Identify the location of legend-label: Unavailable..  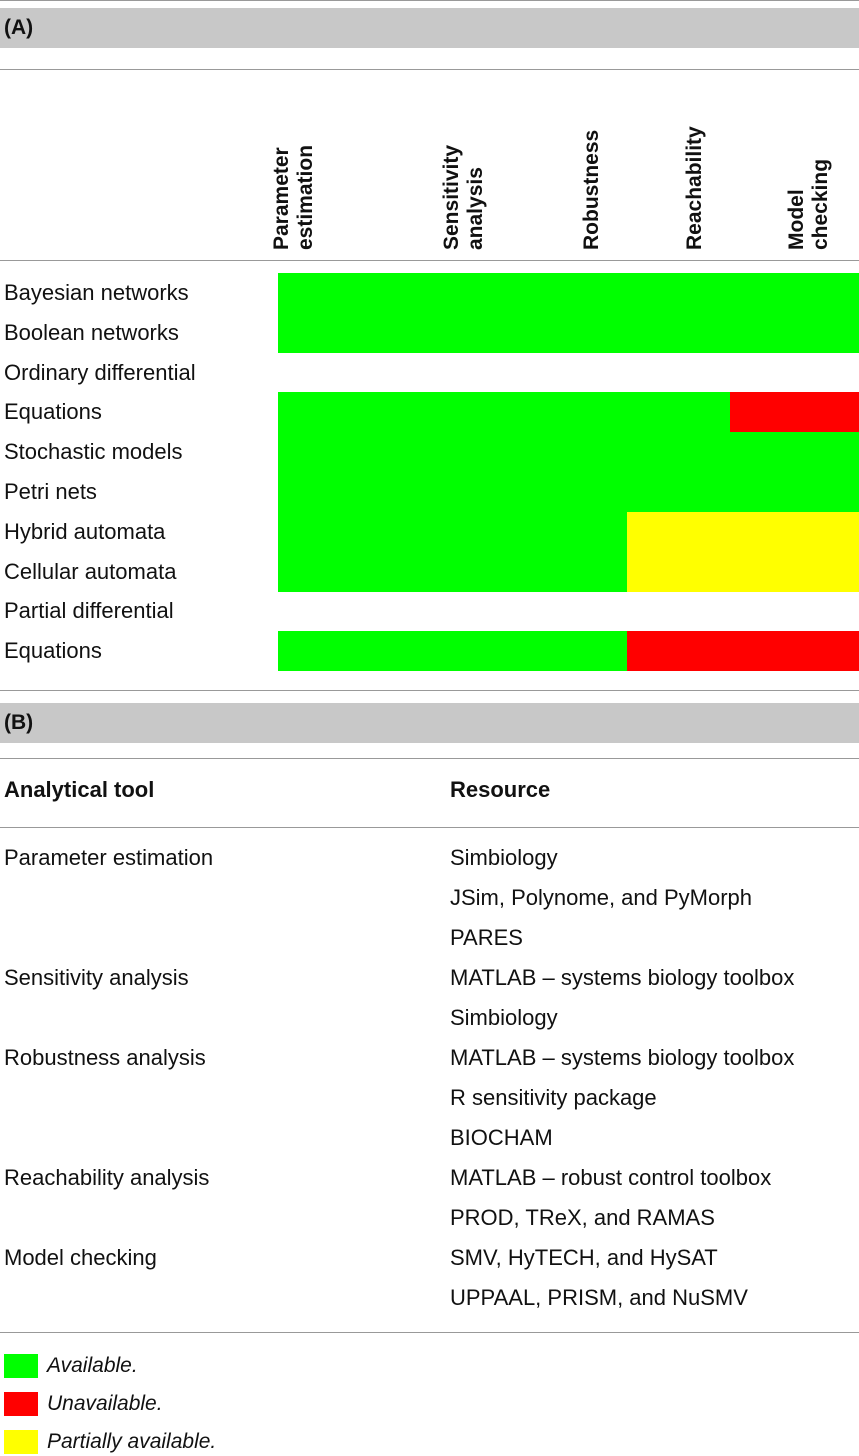
(105, 1403).